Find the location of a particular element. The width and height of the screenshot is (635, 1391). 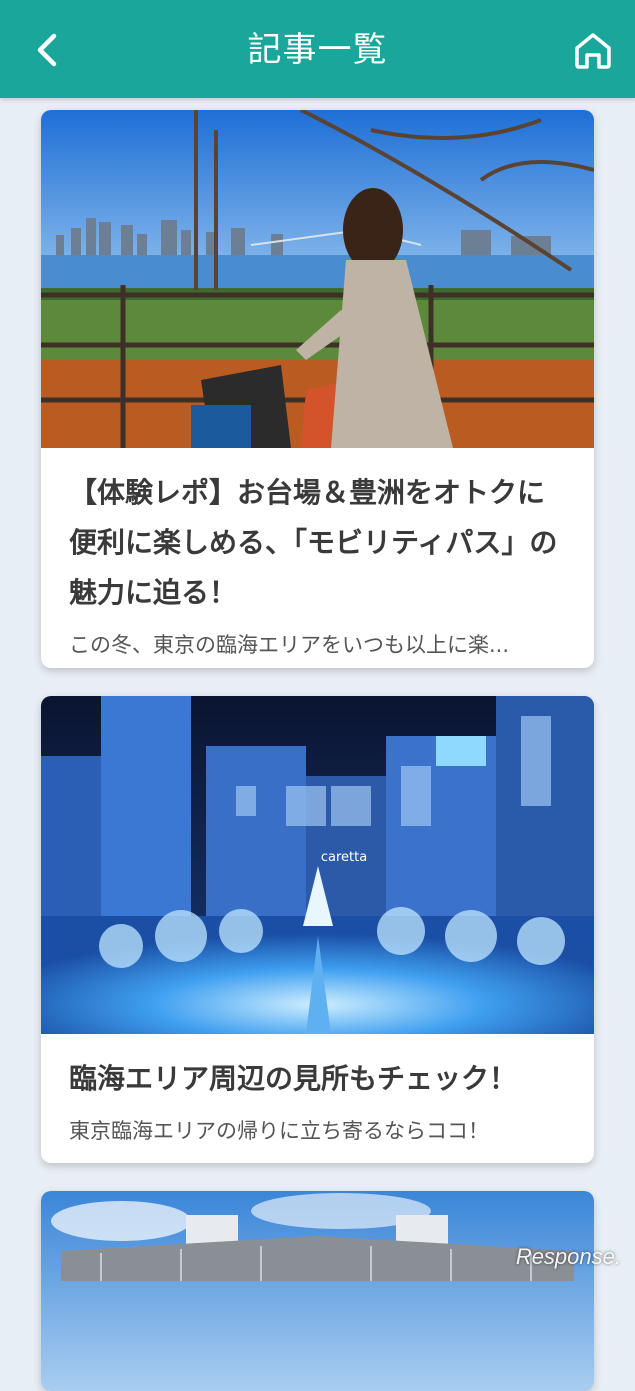

article-card is located at coordinates (317, 1291).